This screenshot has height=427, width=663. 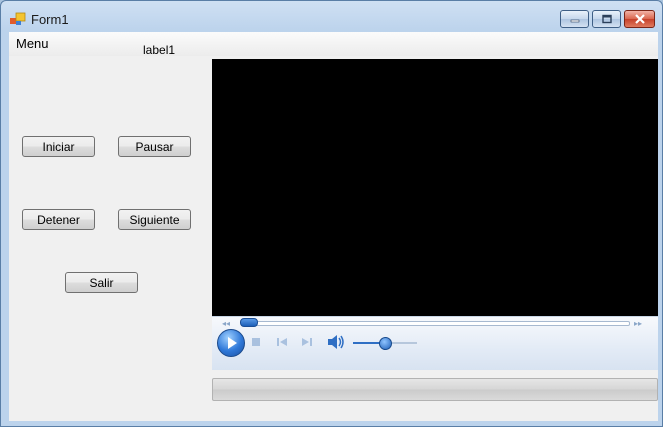 I want to click on next-icon, so click(x=307, y=342).